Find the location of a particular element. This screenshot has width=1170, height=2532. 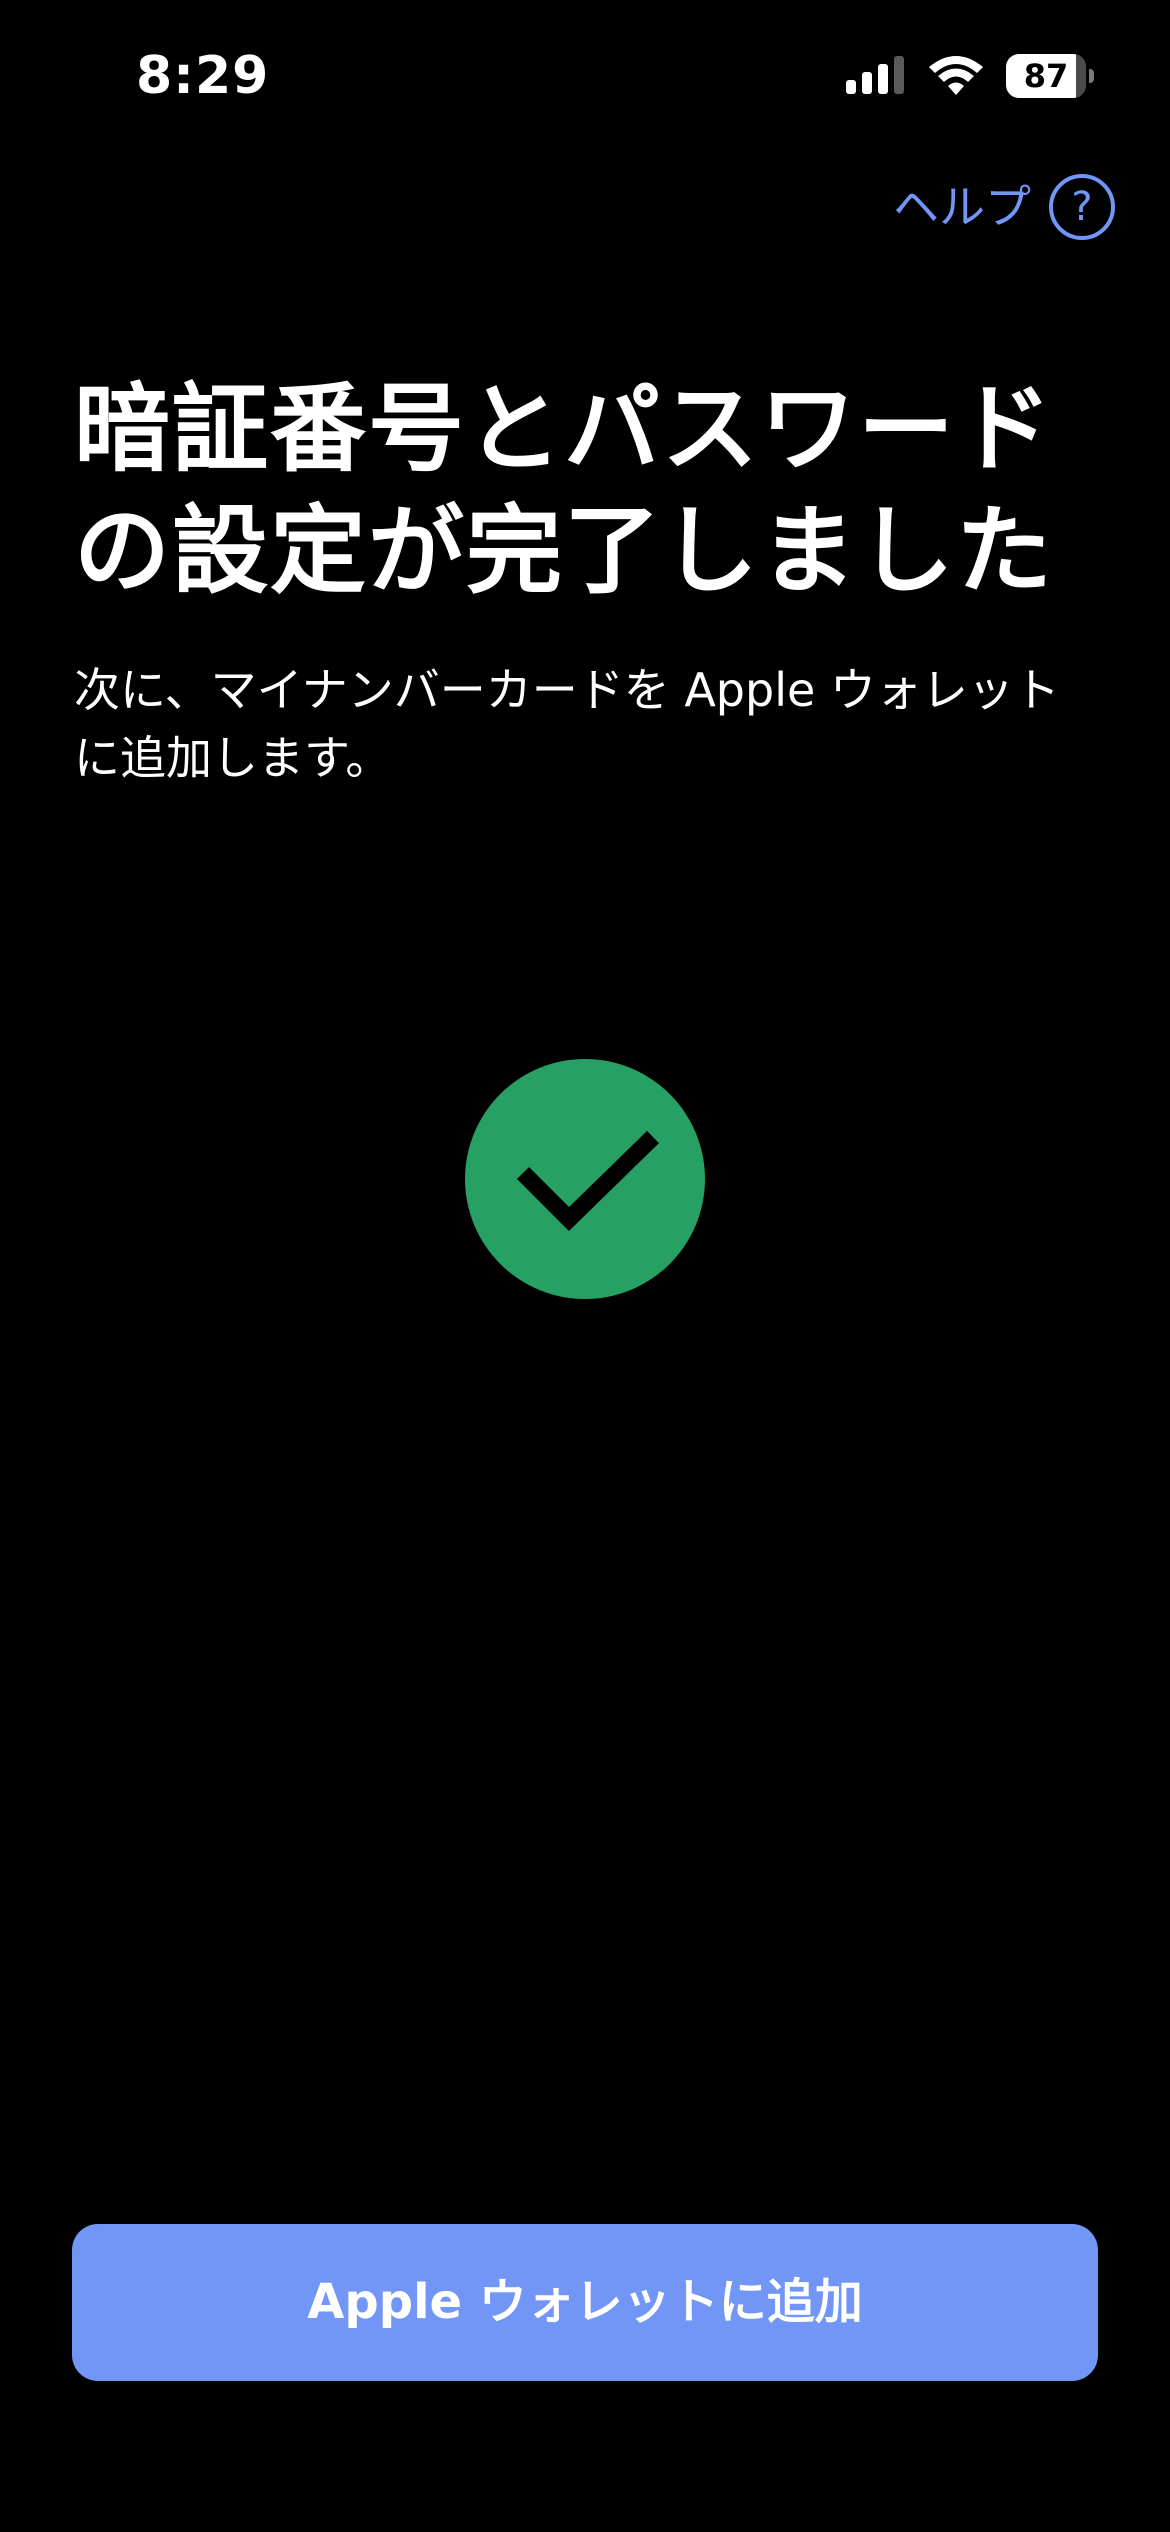

help-button: ヘルプ ? is located at coordinates (1004, 207).